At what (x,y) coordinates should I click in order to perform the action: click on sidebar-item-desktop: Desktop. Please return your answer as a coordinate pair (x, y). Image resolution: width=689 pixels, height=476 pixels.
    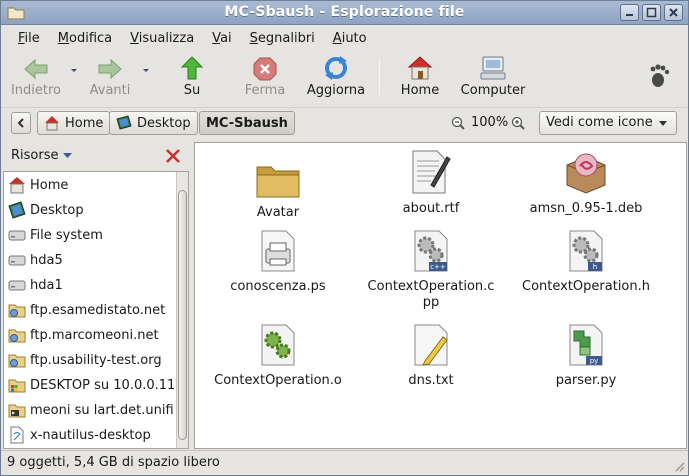
    Looking at the image, I should click on (46, 210).